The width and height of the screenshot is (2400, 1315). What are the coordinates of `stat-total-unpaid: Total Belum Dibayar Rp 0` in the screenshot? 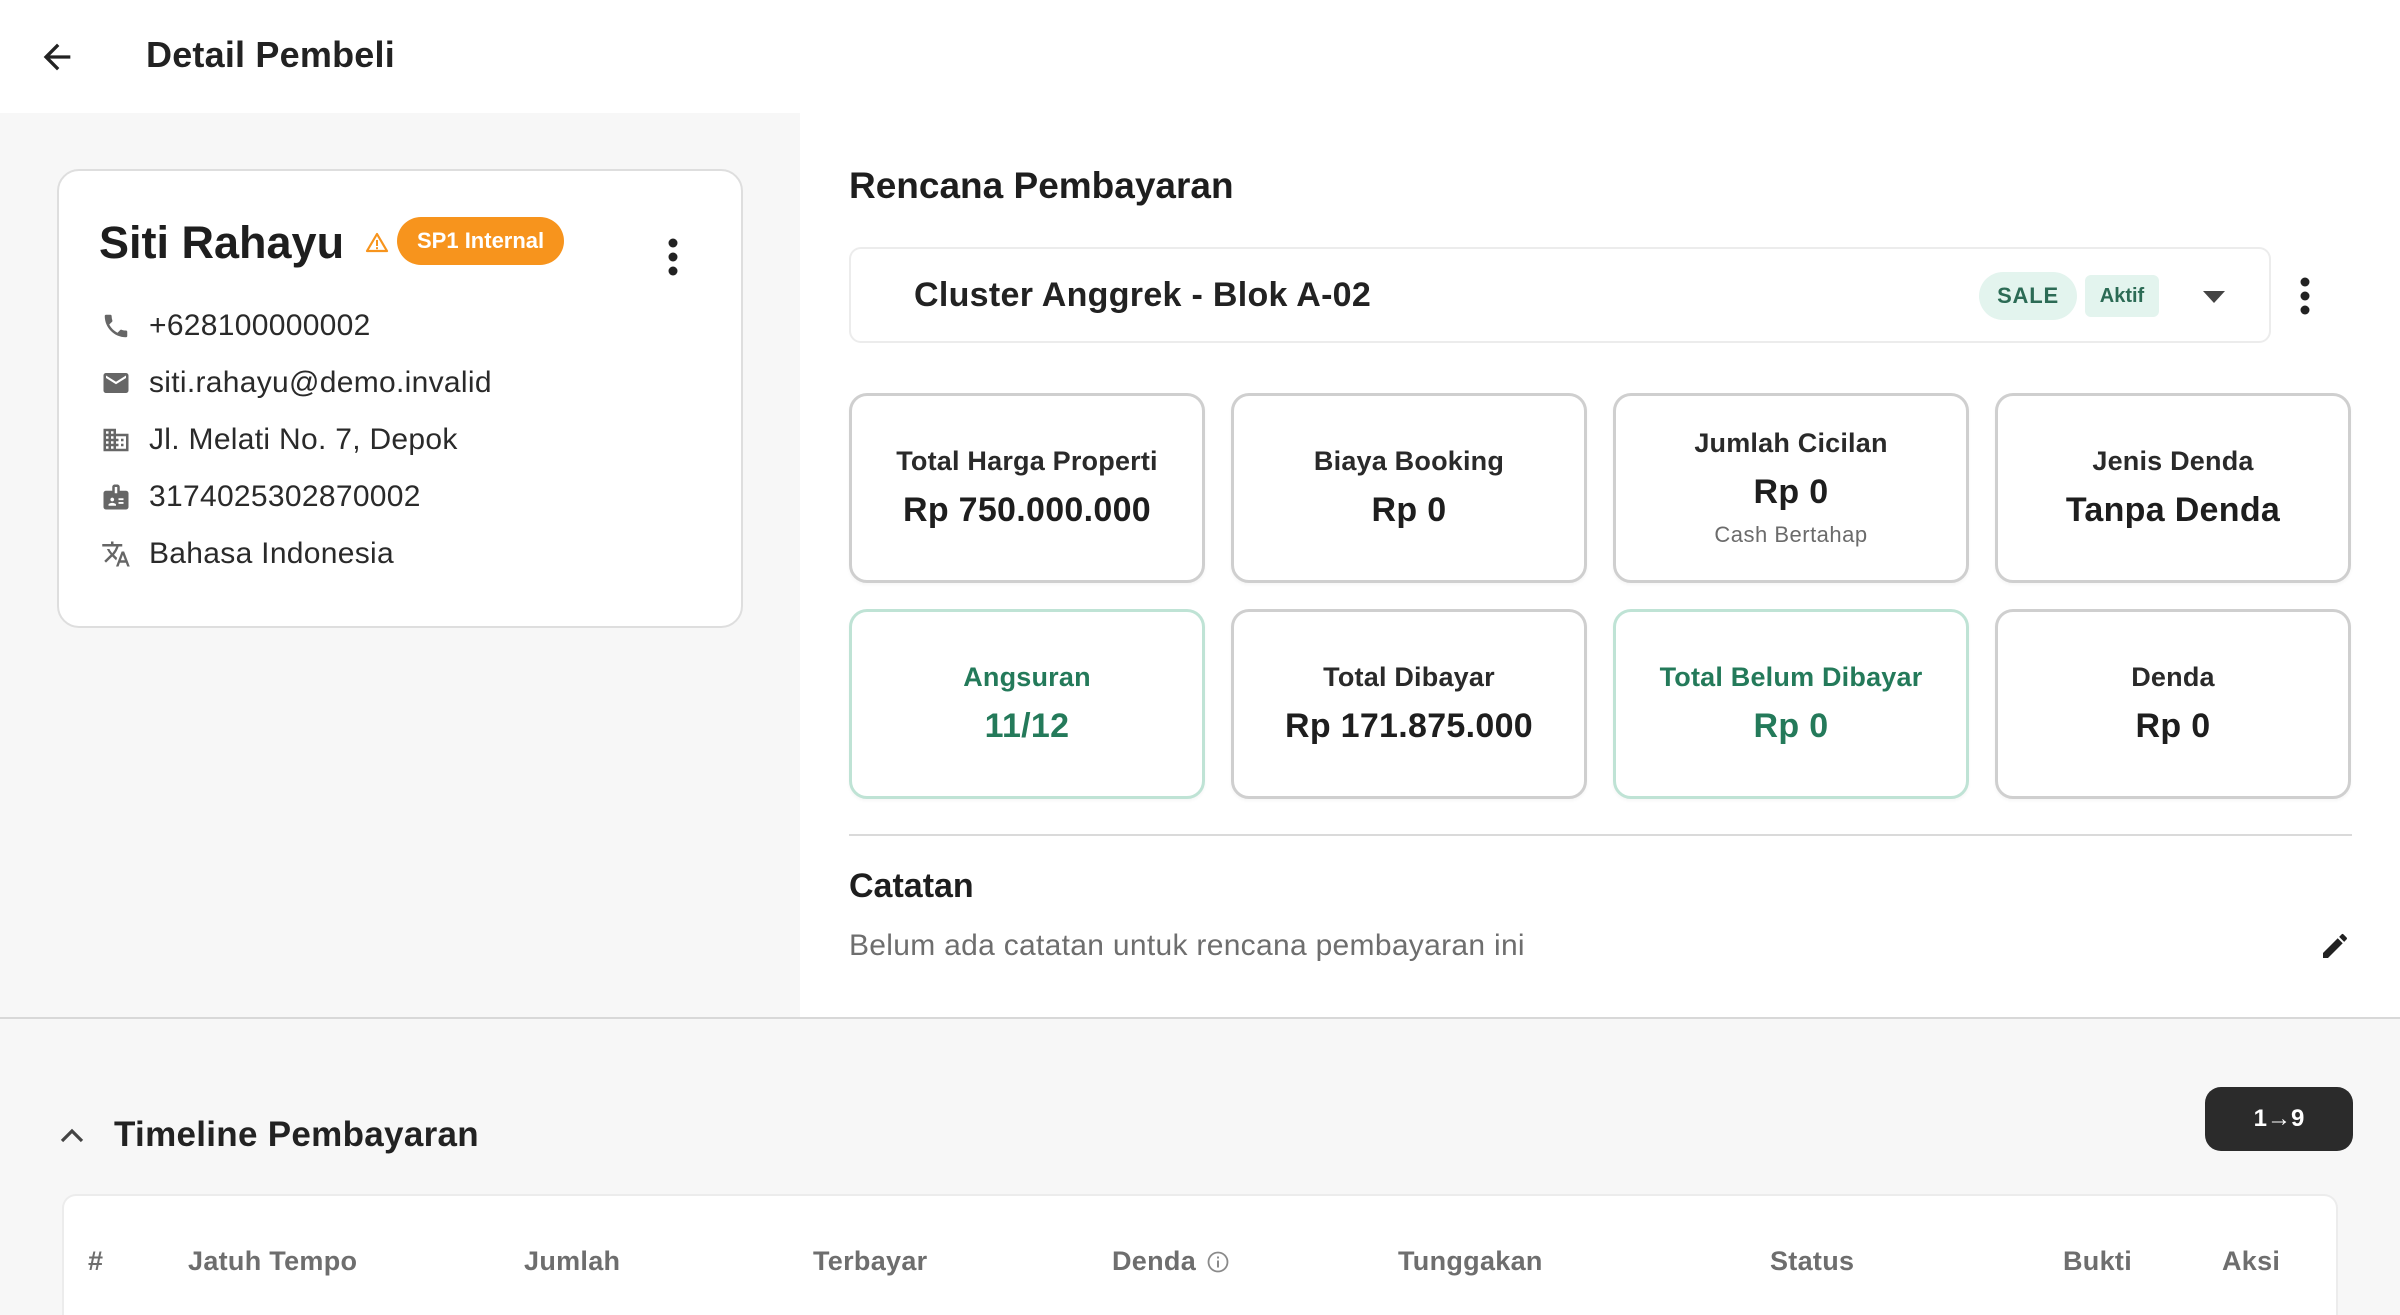 It's located at (1791, 704).